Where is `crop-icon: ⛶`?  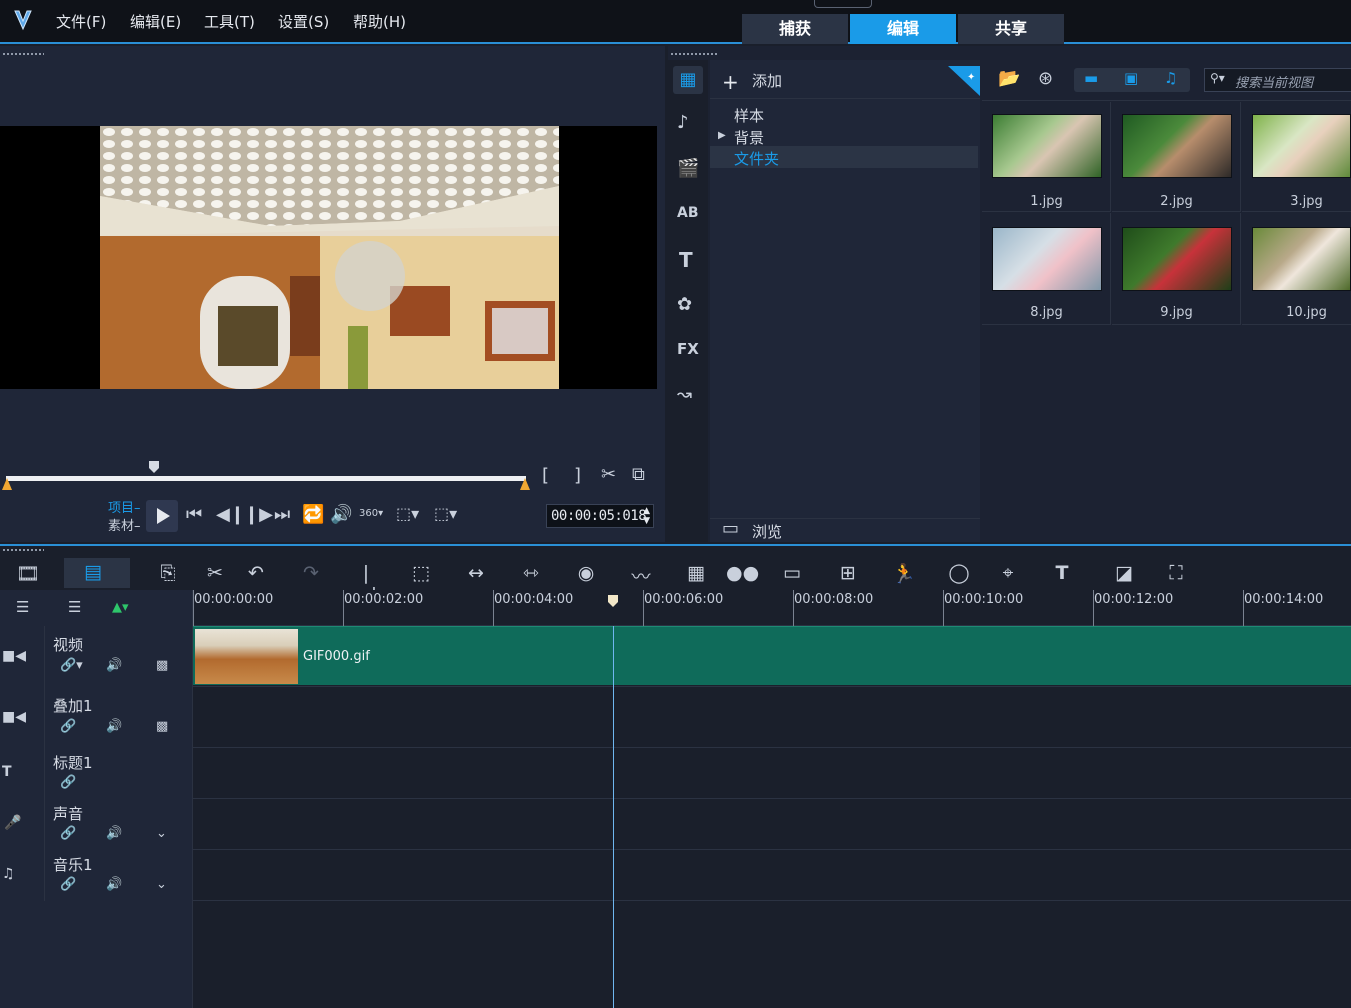 crop-icon: ⛶ is located at coordinates (1176, 573).